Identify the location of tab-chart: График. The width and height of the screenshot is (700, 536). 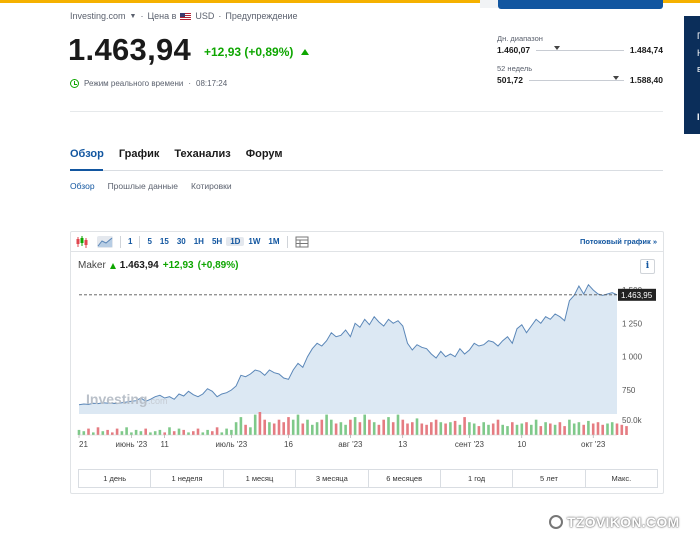
(139, 154).